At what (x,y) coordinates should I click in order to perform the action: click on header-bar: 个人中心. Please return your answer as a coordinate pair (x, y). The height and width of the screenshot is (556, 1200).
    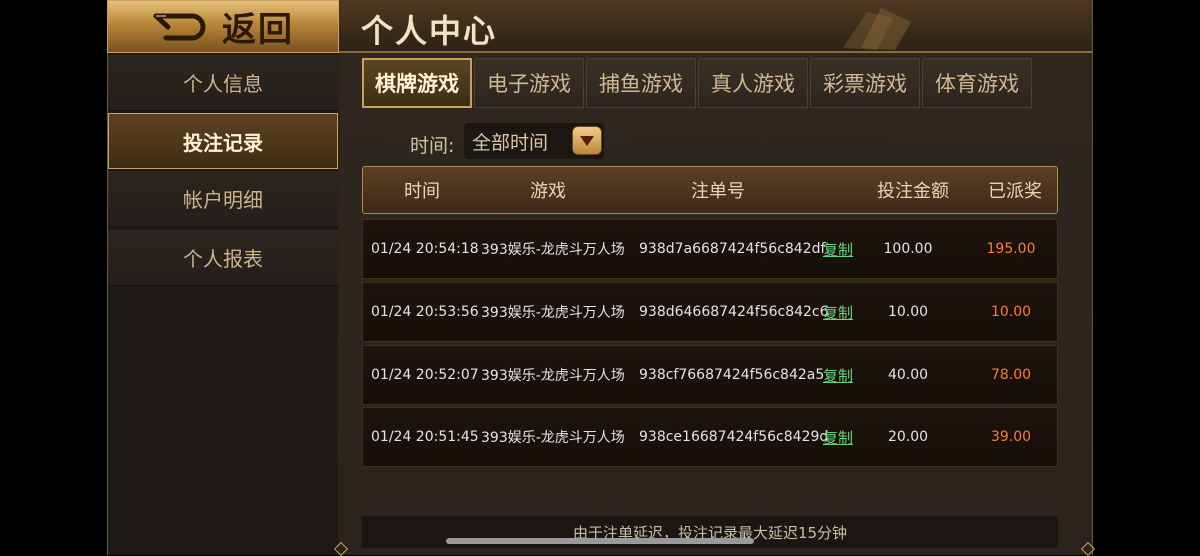
    Looking at the image, I should click on (715, 26).